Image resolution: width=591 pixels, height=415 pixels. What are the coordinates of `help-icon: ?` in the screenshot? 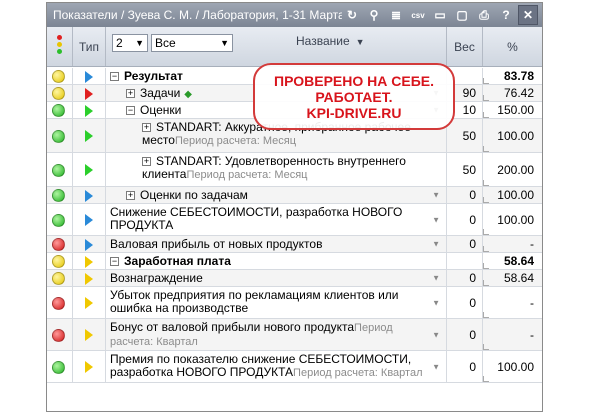 It's located at (506, 15).